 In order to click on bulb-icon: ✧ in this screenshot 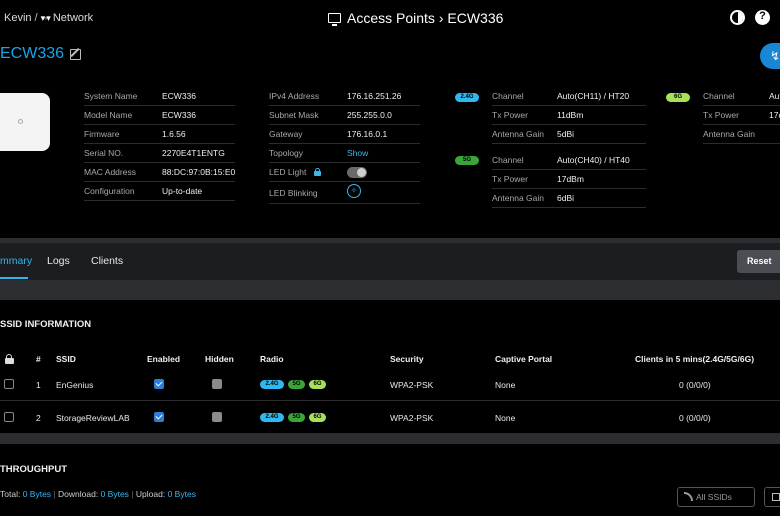, I will do `click(354, 191)`.